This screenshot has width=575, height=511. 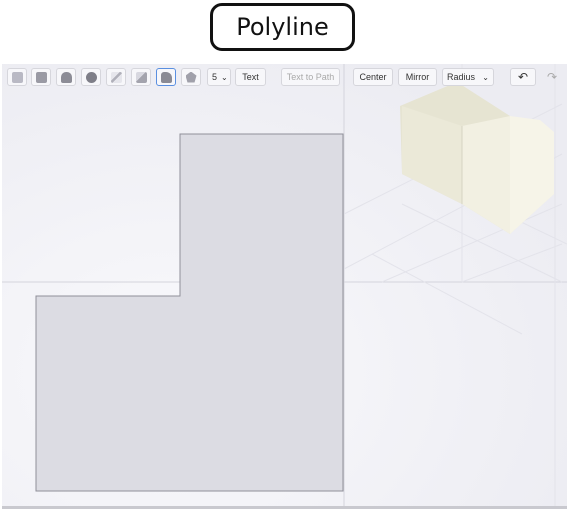 I want to click on sphere-tool-button, so click(x=91, y=77).